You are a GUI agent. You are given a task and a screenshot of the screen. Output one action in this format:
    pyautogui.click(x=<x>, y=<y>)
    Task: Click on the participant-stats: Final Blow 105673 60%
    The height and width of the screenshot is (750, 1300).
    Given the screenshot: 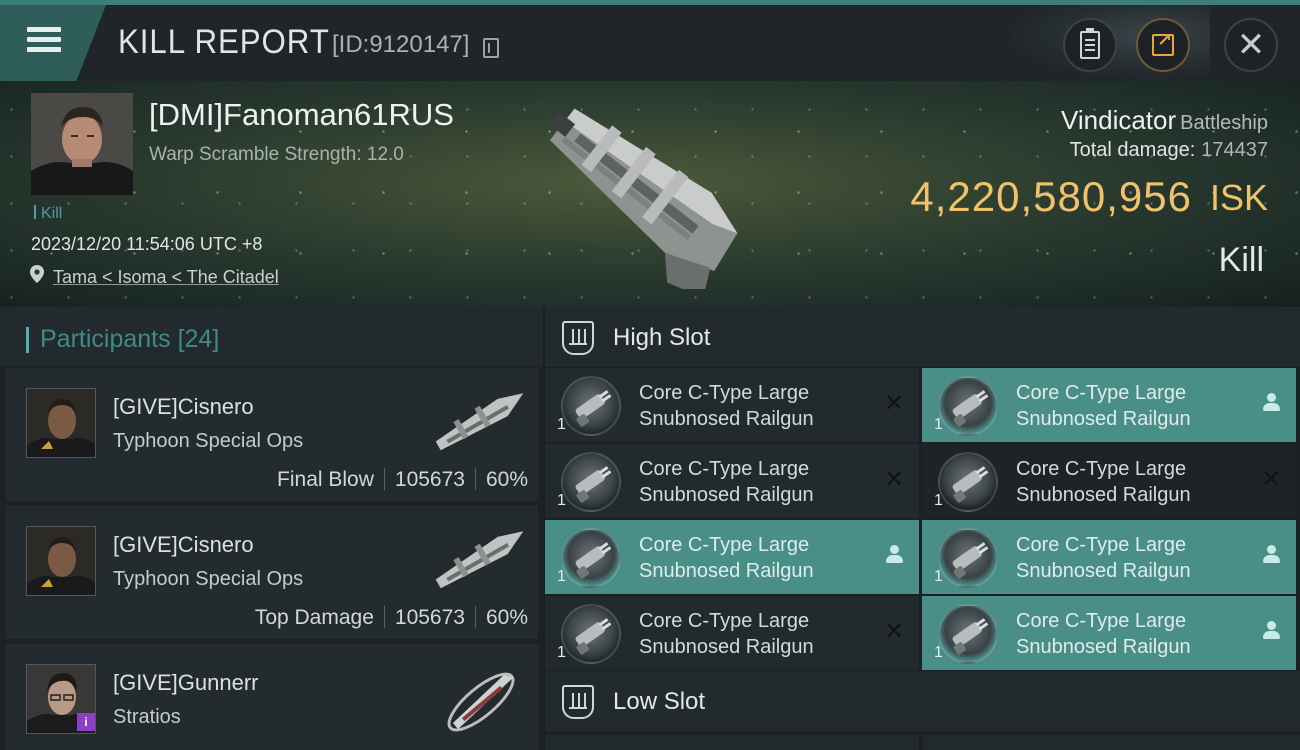 What is the action you would take?
    pyautogui.click(x=402, y=480)
    